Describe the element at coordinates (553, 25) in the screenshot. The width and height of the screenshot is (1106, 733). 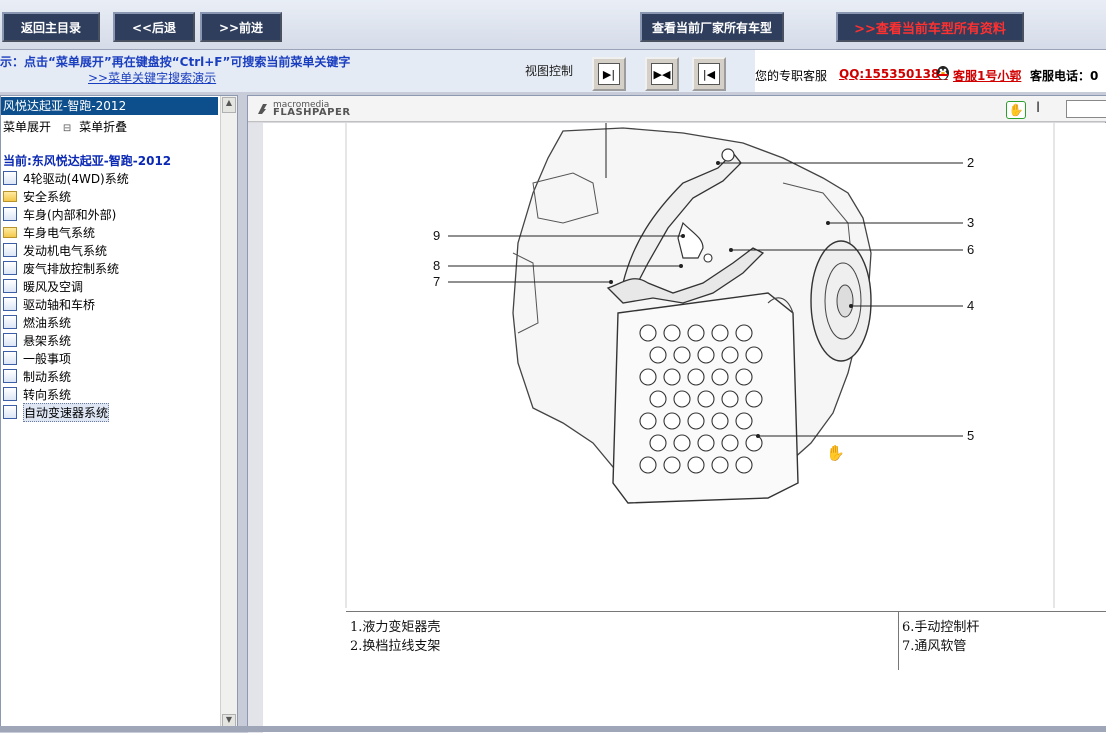
I see `top-toolbar: 返回主目录 <<后退 >>前进 查看当前厂家所有车型 >>查看当前车型所有资料` at that location.